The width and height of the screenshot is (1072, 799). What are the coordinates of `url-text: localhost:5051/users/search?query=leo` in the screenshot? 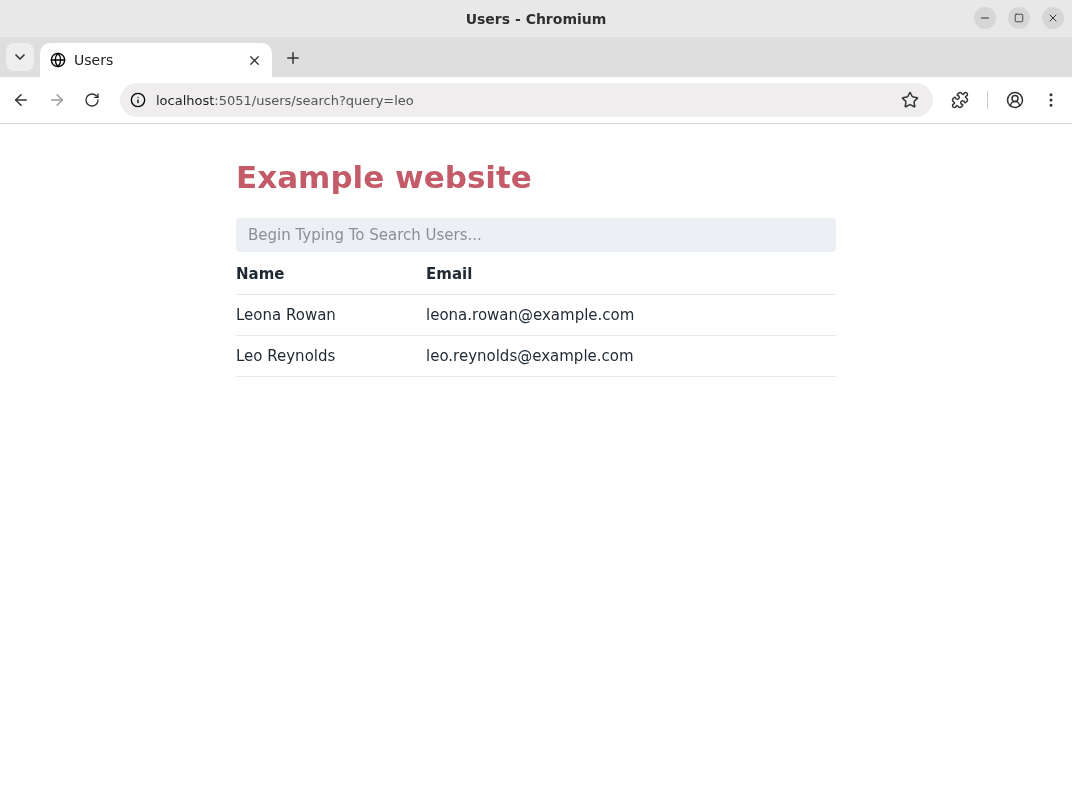 It's located at (285, 100).